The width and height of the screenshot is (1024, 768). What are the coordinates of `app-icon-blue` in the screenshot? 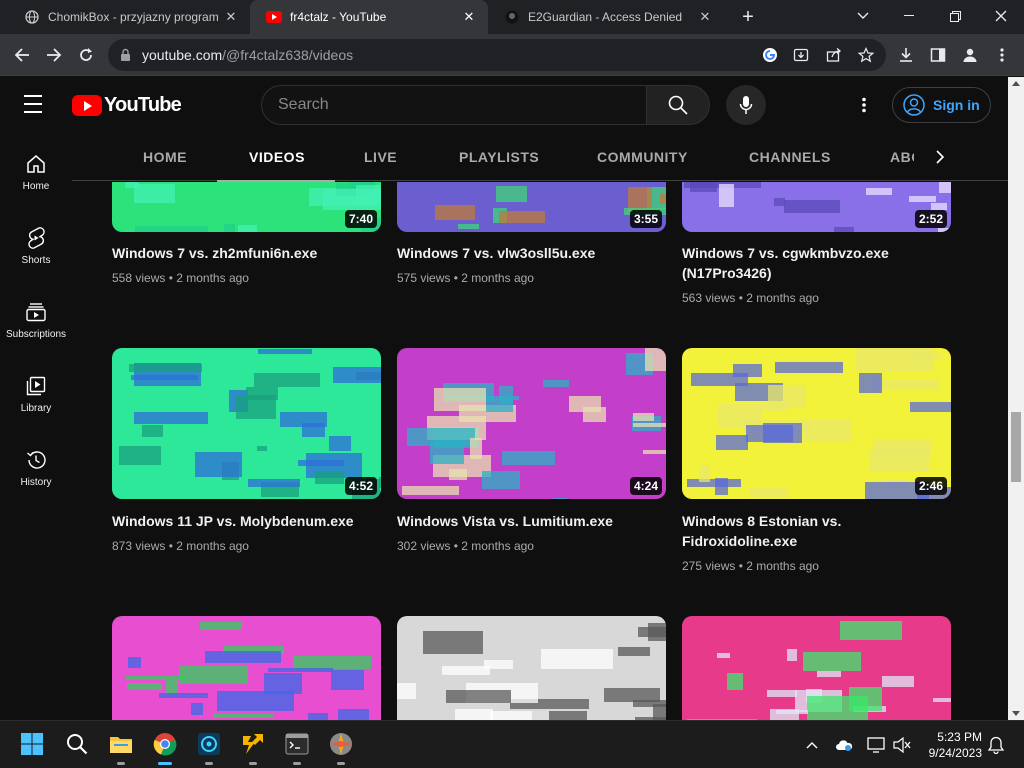 It's located at (209, 748).